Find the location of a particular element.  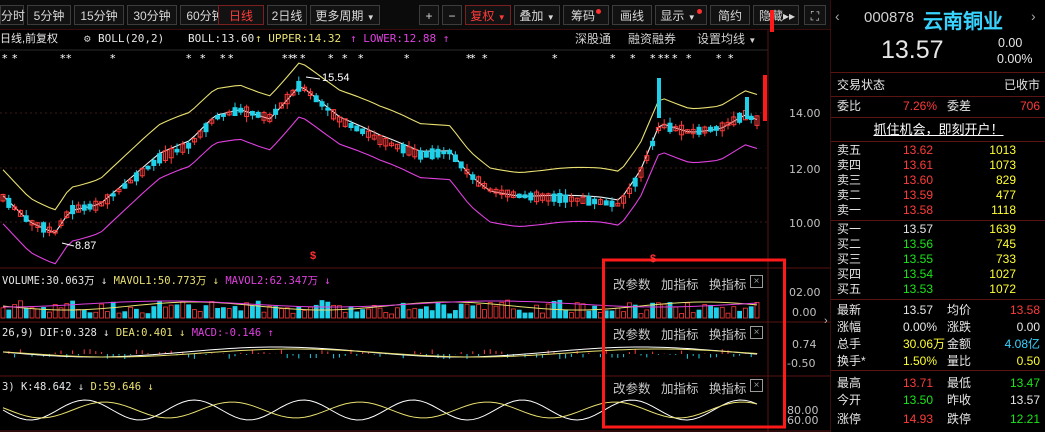

sell-row: 卖一 13.58 1118 is located at coordinates (938, 210).